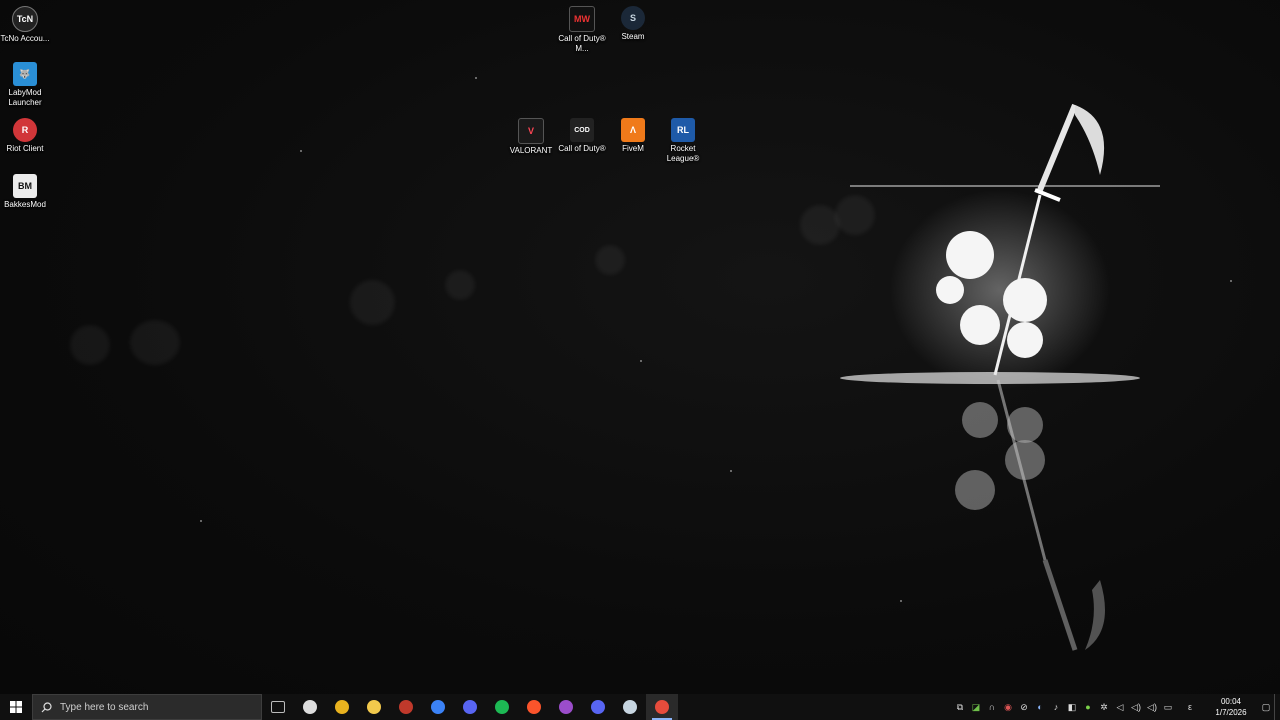  I want to click on task-view-icon, so click(278, 707).